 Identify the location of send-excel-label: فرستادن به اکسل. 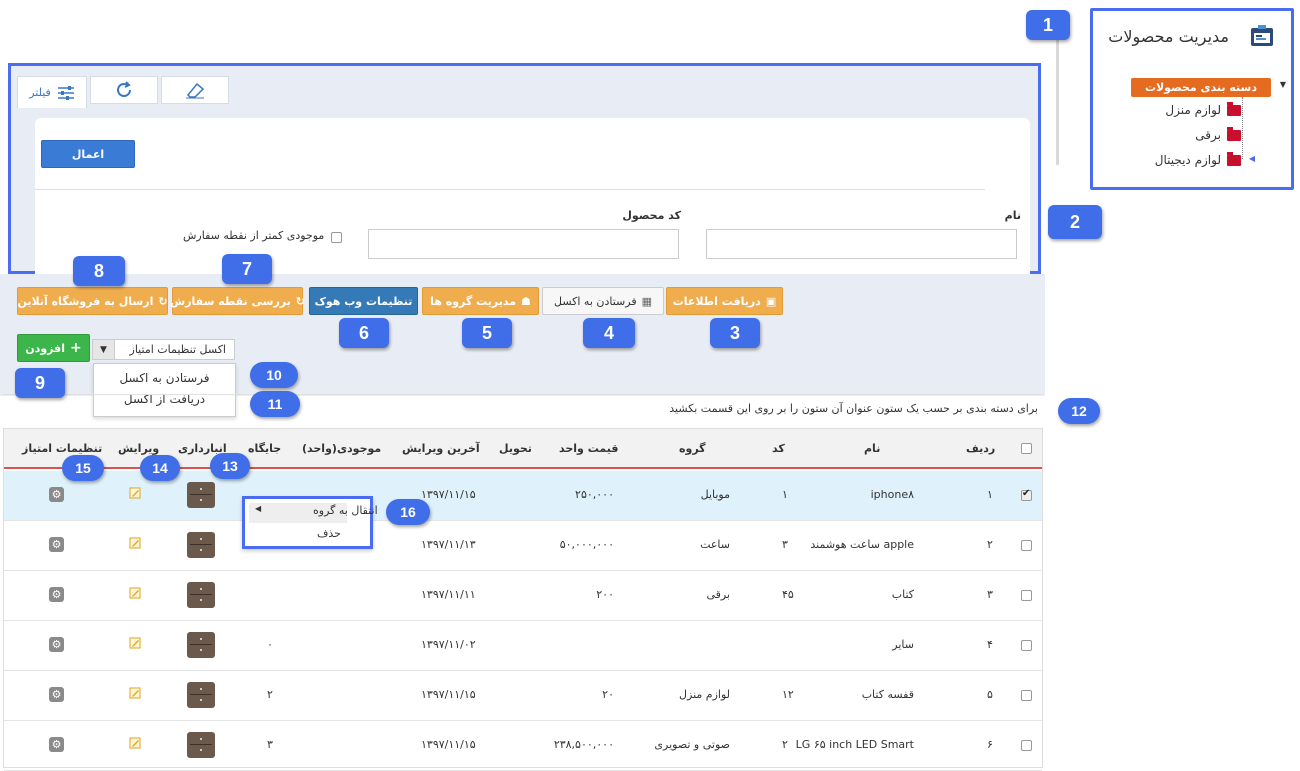
(595, 301).